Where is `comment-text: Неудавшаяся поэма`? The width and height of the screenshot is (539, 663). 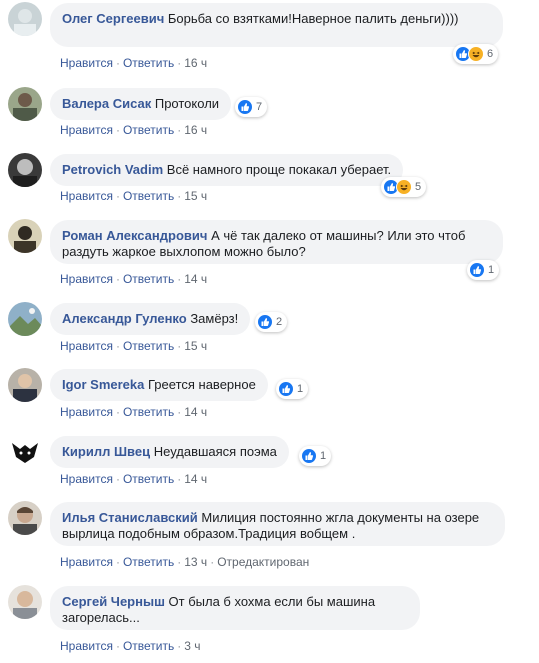 comment-text: Неудавшаяся поэма is located at coordinates (215, 451).